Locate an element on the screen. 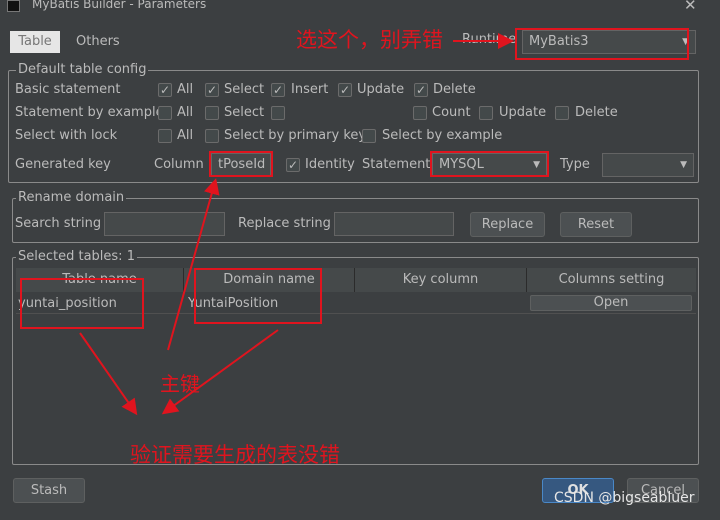  annotation-pk-note: 主键 is located at coordinates (180, 384).